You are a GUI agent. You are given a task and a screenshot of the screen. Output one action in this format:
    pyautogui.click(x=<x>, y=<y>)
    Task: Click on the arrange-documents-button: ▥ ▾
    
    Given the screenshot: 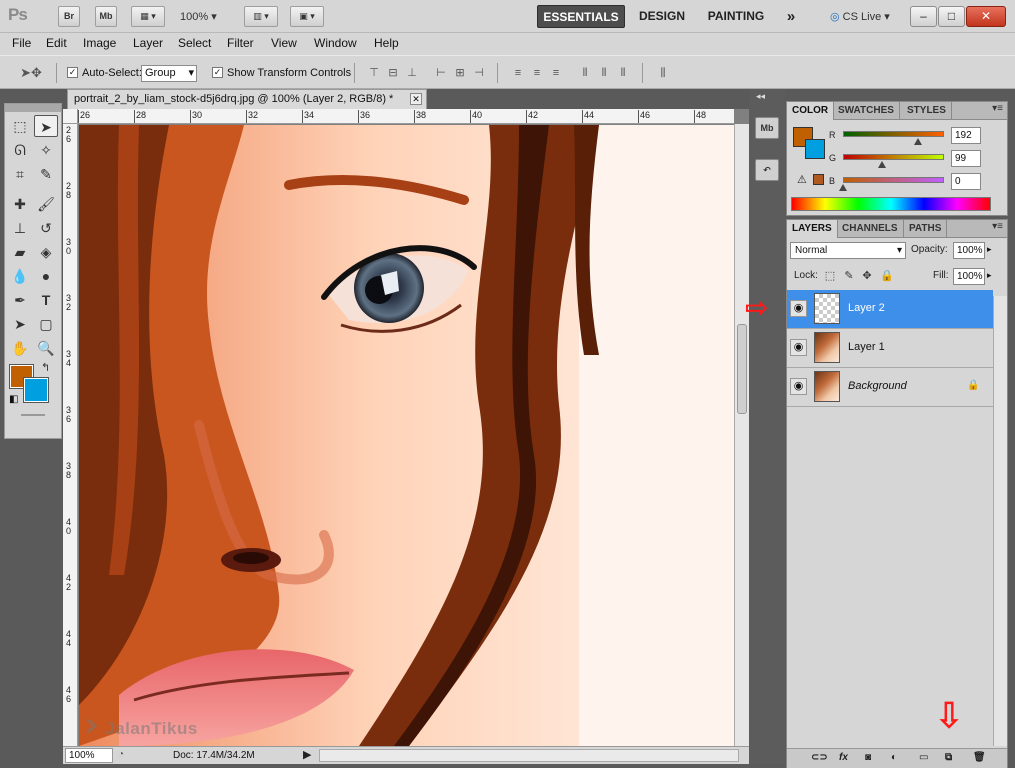 What is the action you would take?
    pyautogui.click(x=261, y=16)
    